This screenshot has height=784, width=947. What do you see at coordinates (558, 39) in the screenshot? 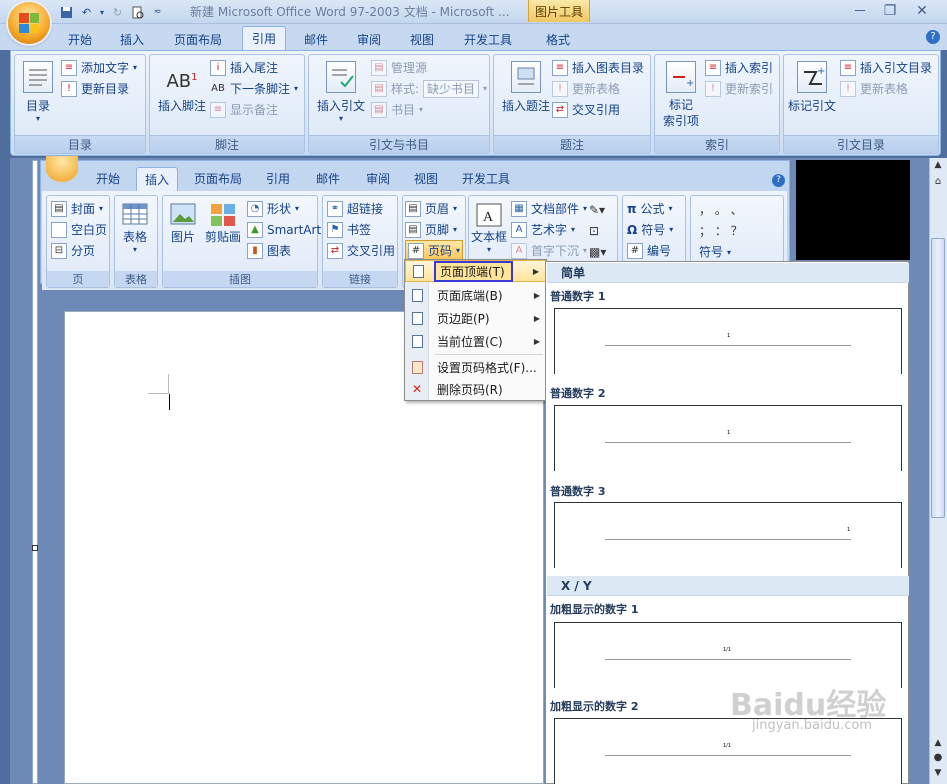
I see `tab-format: 格式` at bounding box center [558, 39].